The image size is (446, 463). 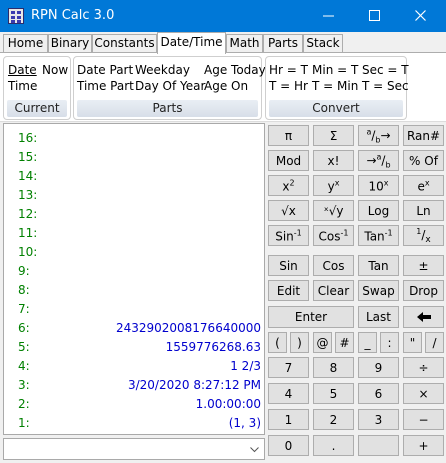 What do you see at coordinates (333, 210) in the screenshot?
I see `nth-root-button: ˣ√y` at bounding box center [333, 210].